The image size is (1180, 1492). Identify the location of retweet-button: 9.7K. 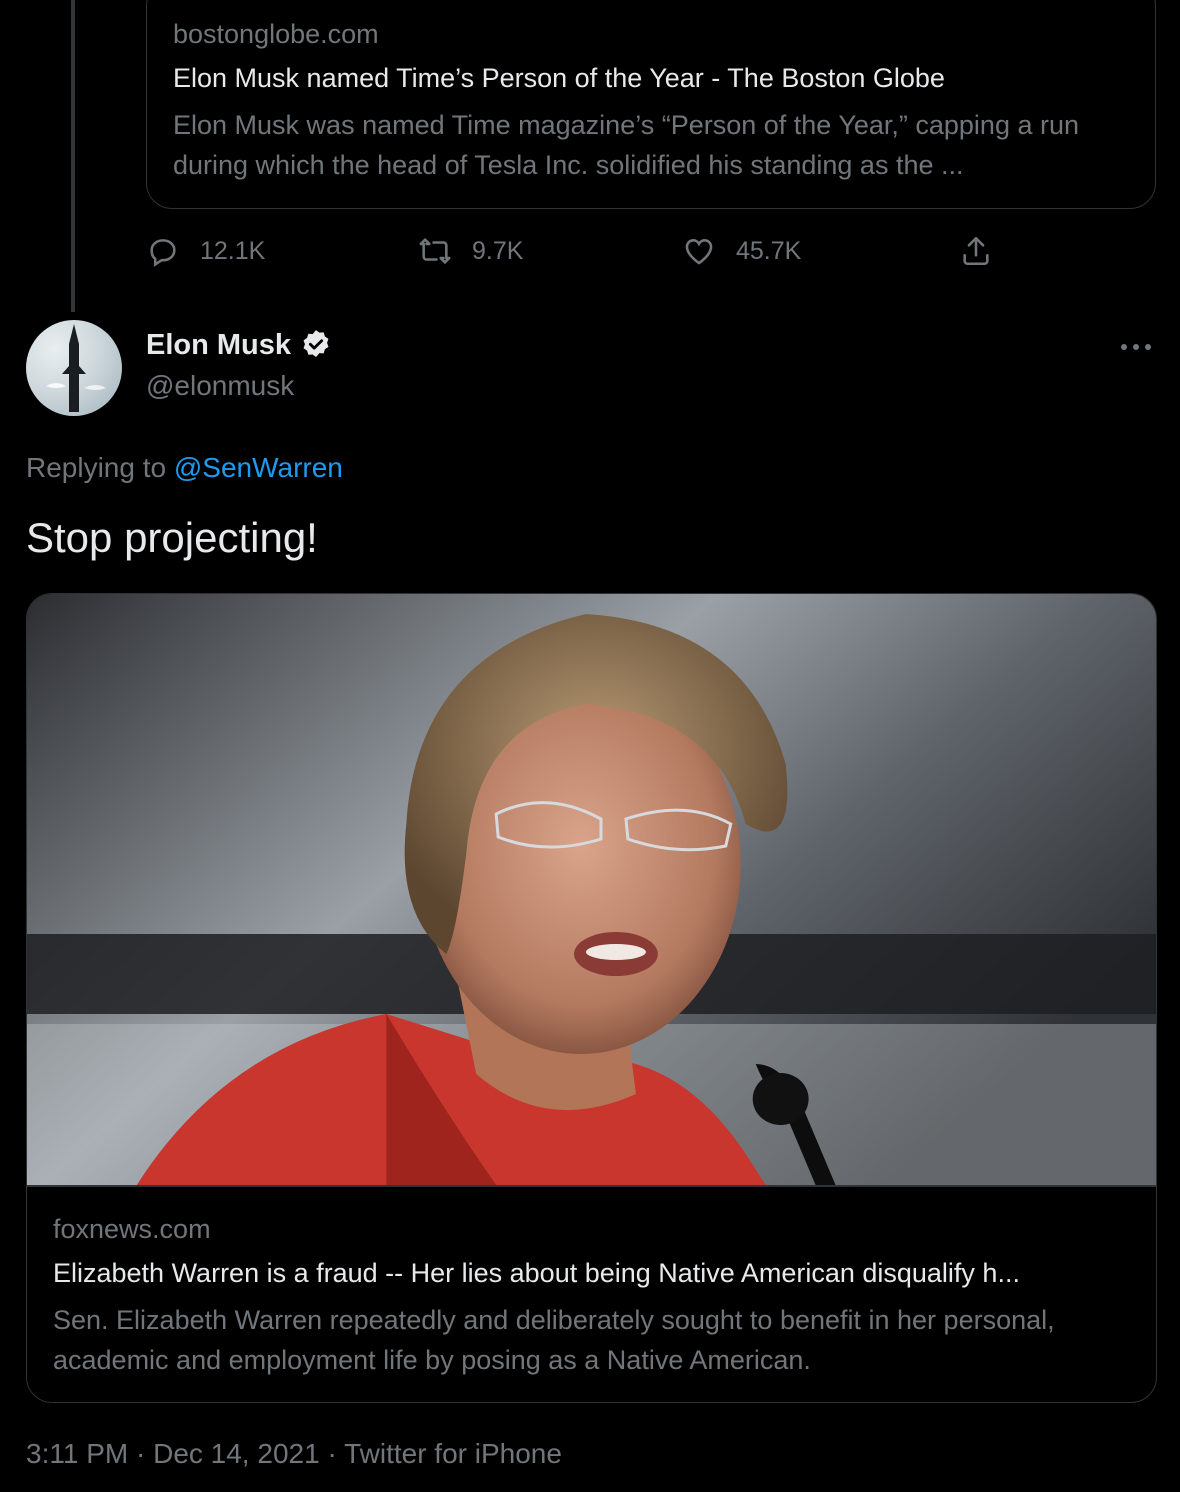
(470, 251).